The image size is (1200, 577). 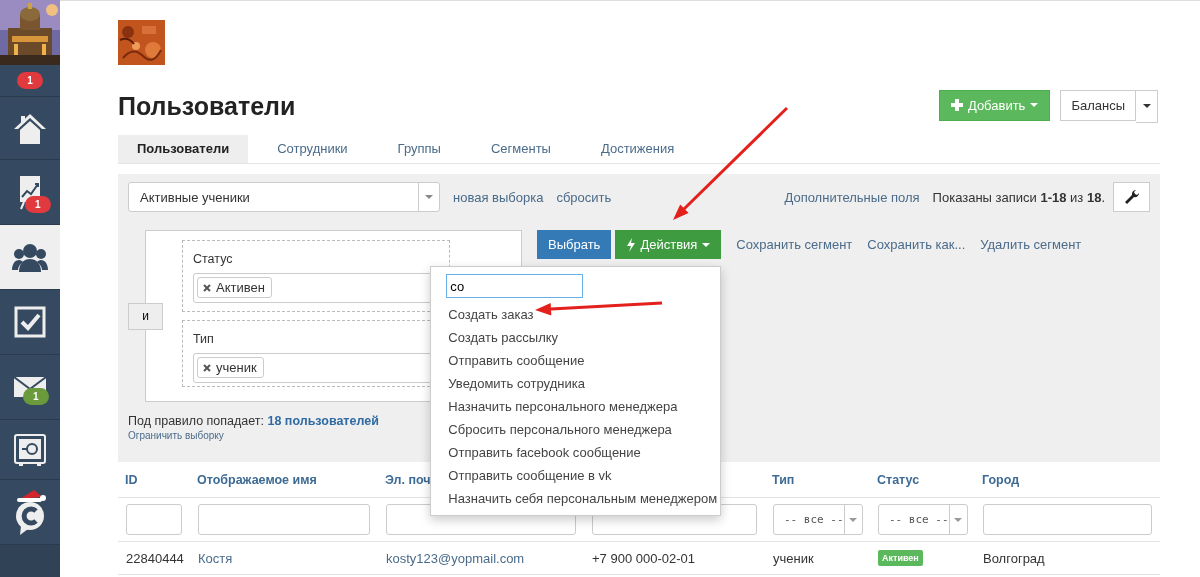 What do you see at coordinates (583, 498) in the screenshot?
I see `menu-item: Назначить себя персональным менеджером` at bounding box center [583, 498].